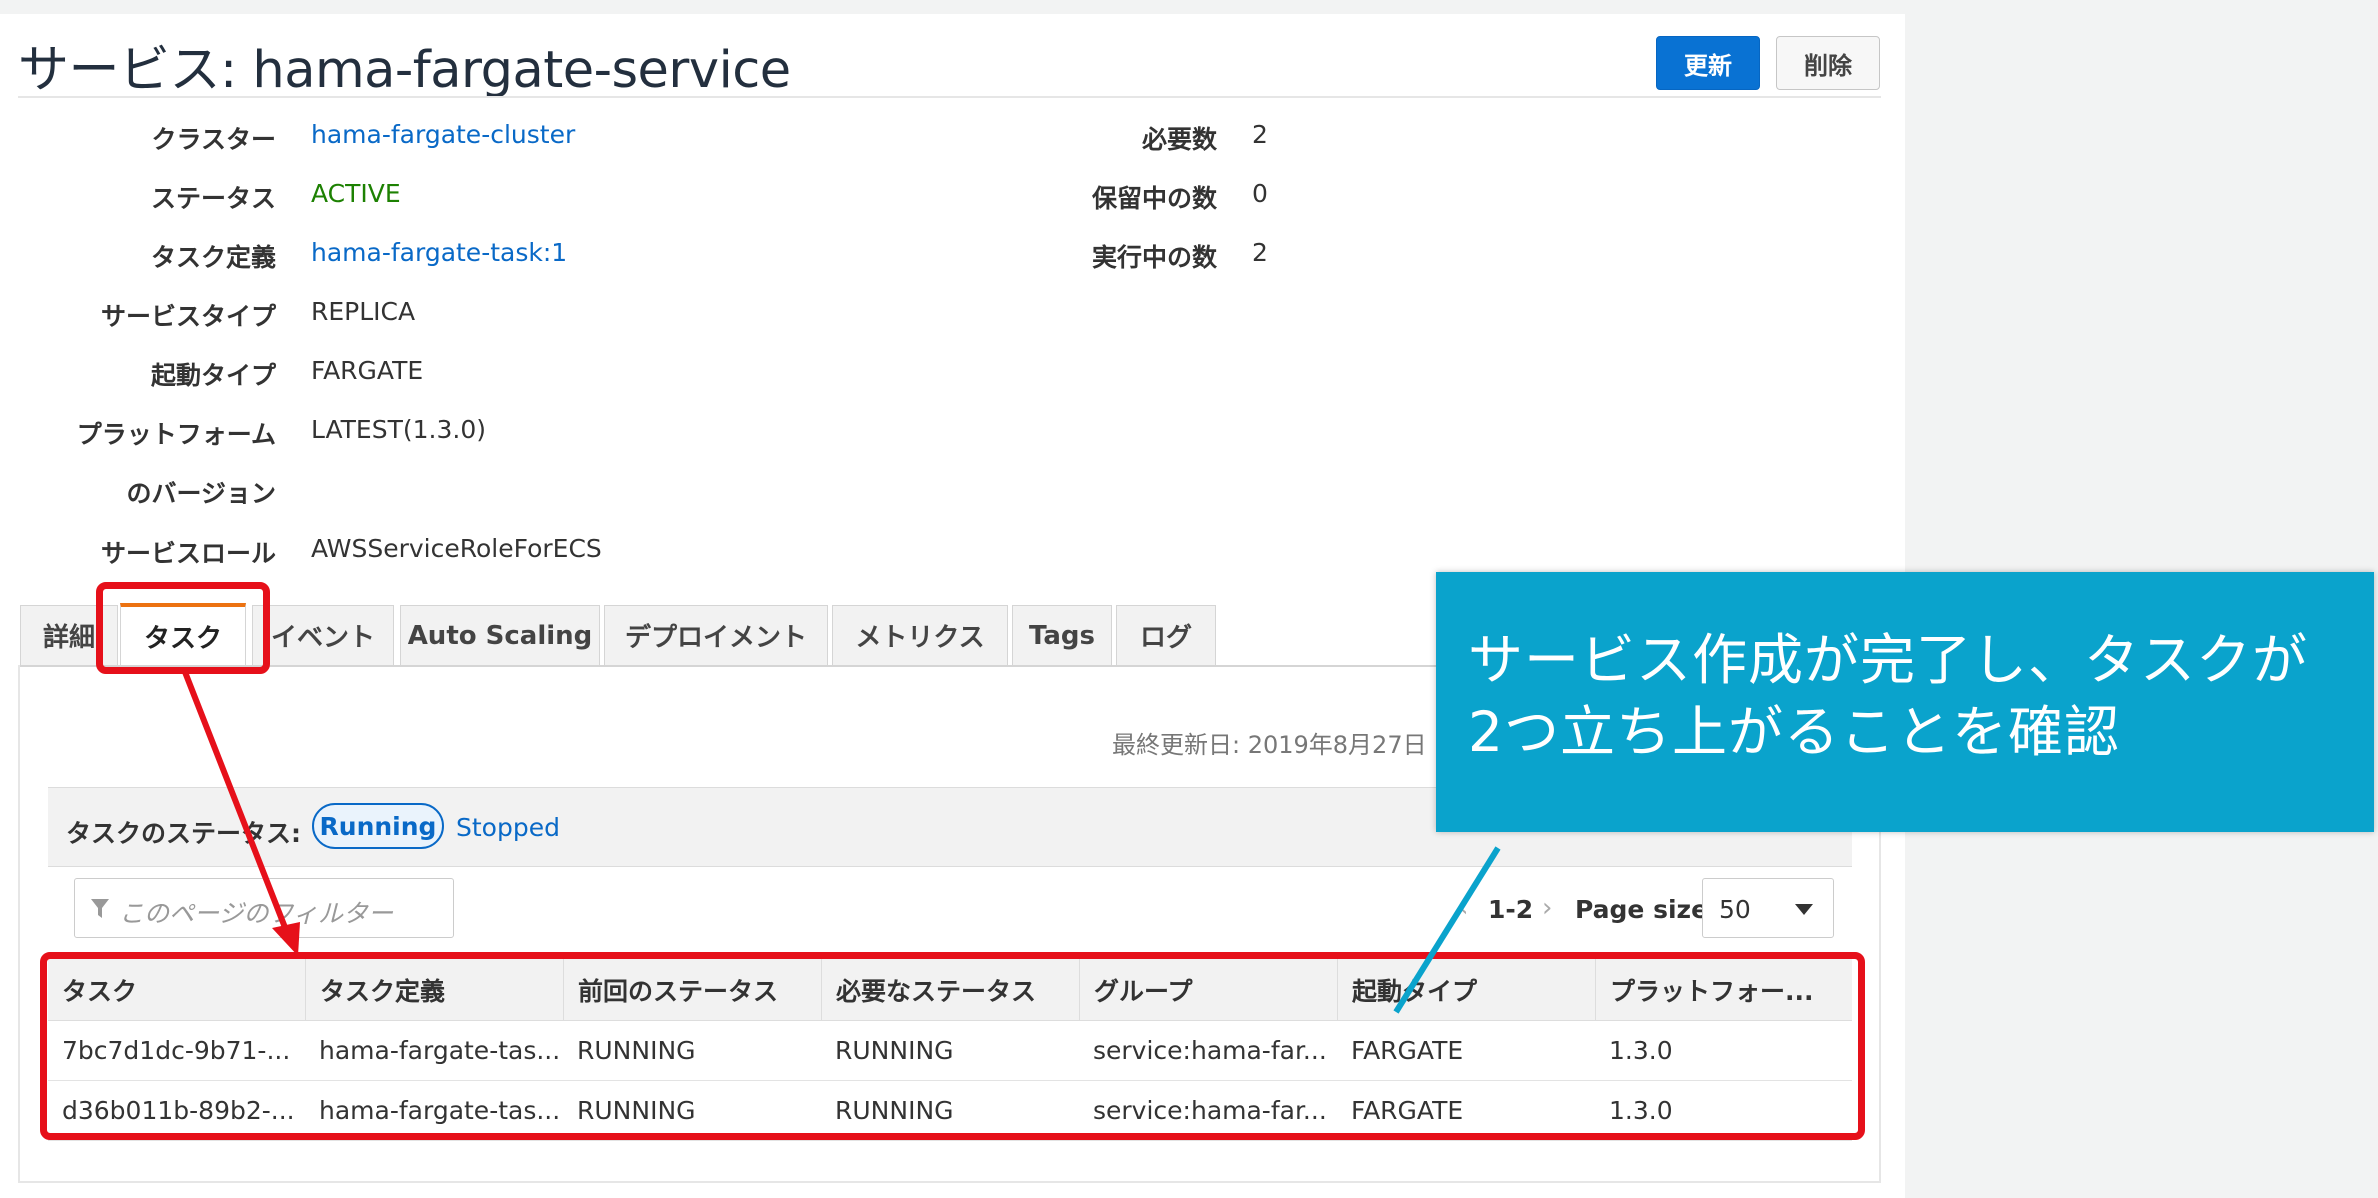 Image resolution: width=2378 pixels, height=1198 pixels. Describe the element at coordinates (1260, 252) in the screenshot. I see `running-count-value: 2` at that location.